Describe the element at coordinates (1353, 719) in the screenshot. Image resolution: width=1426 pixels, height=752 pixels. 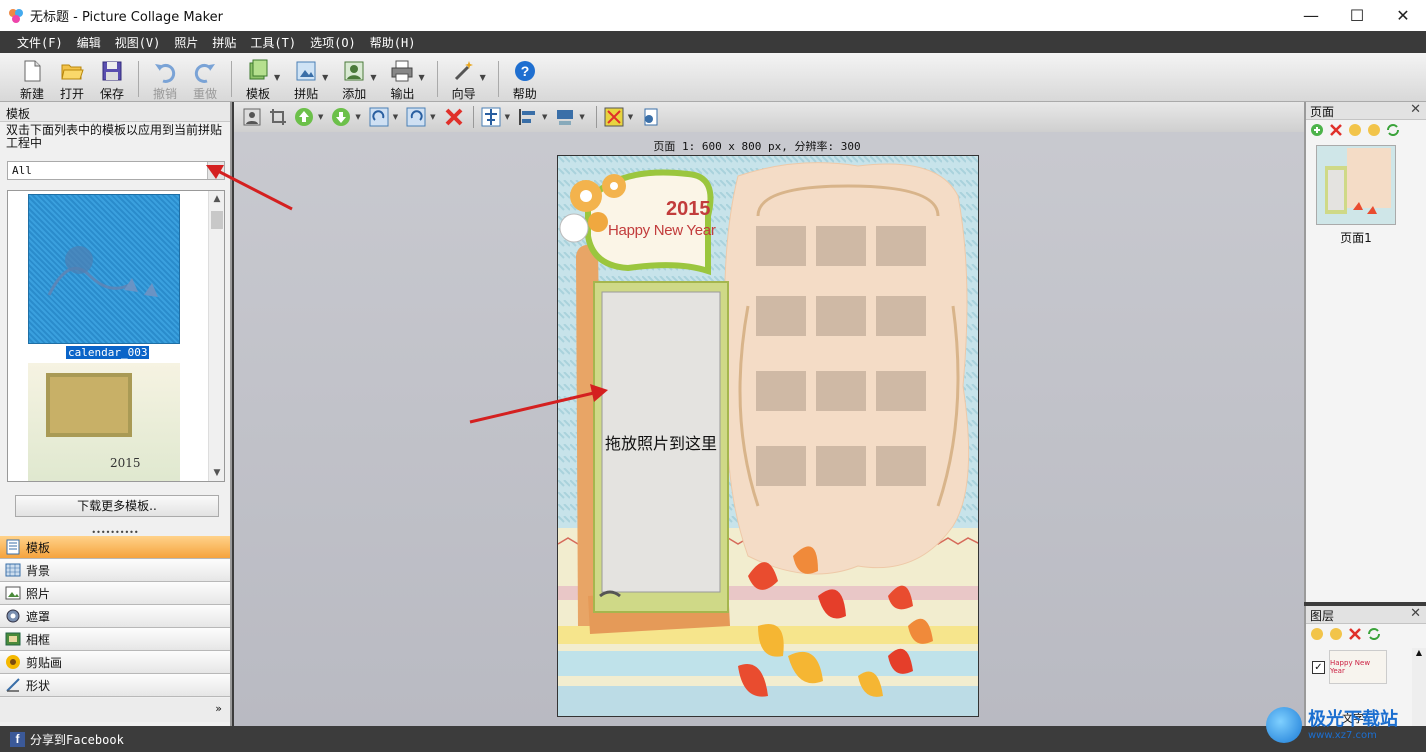
I see `watermark-brand: 极光下载站` at that location.